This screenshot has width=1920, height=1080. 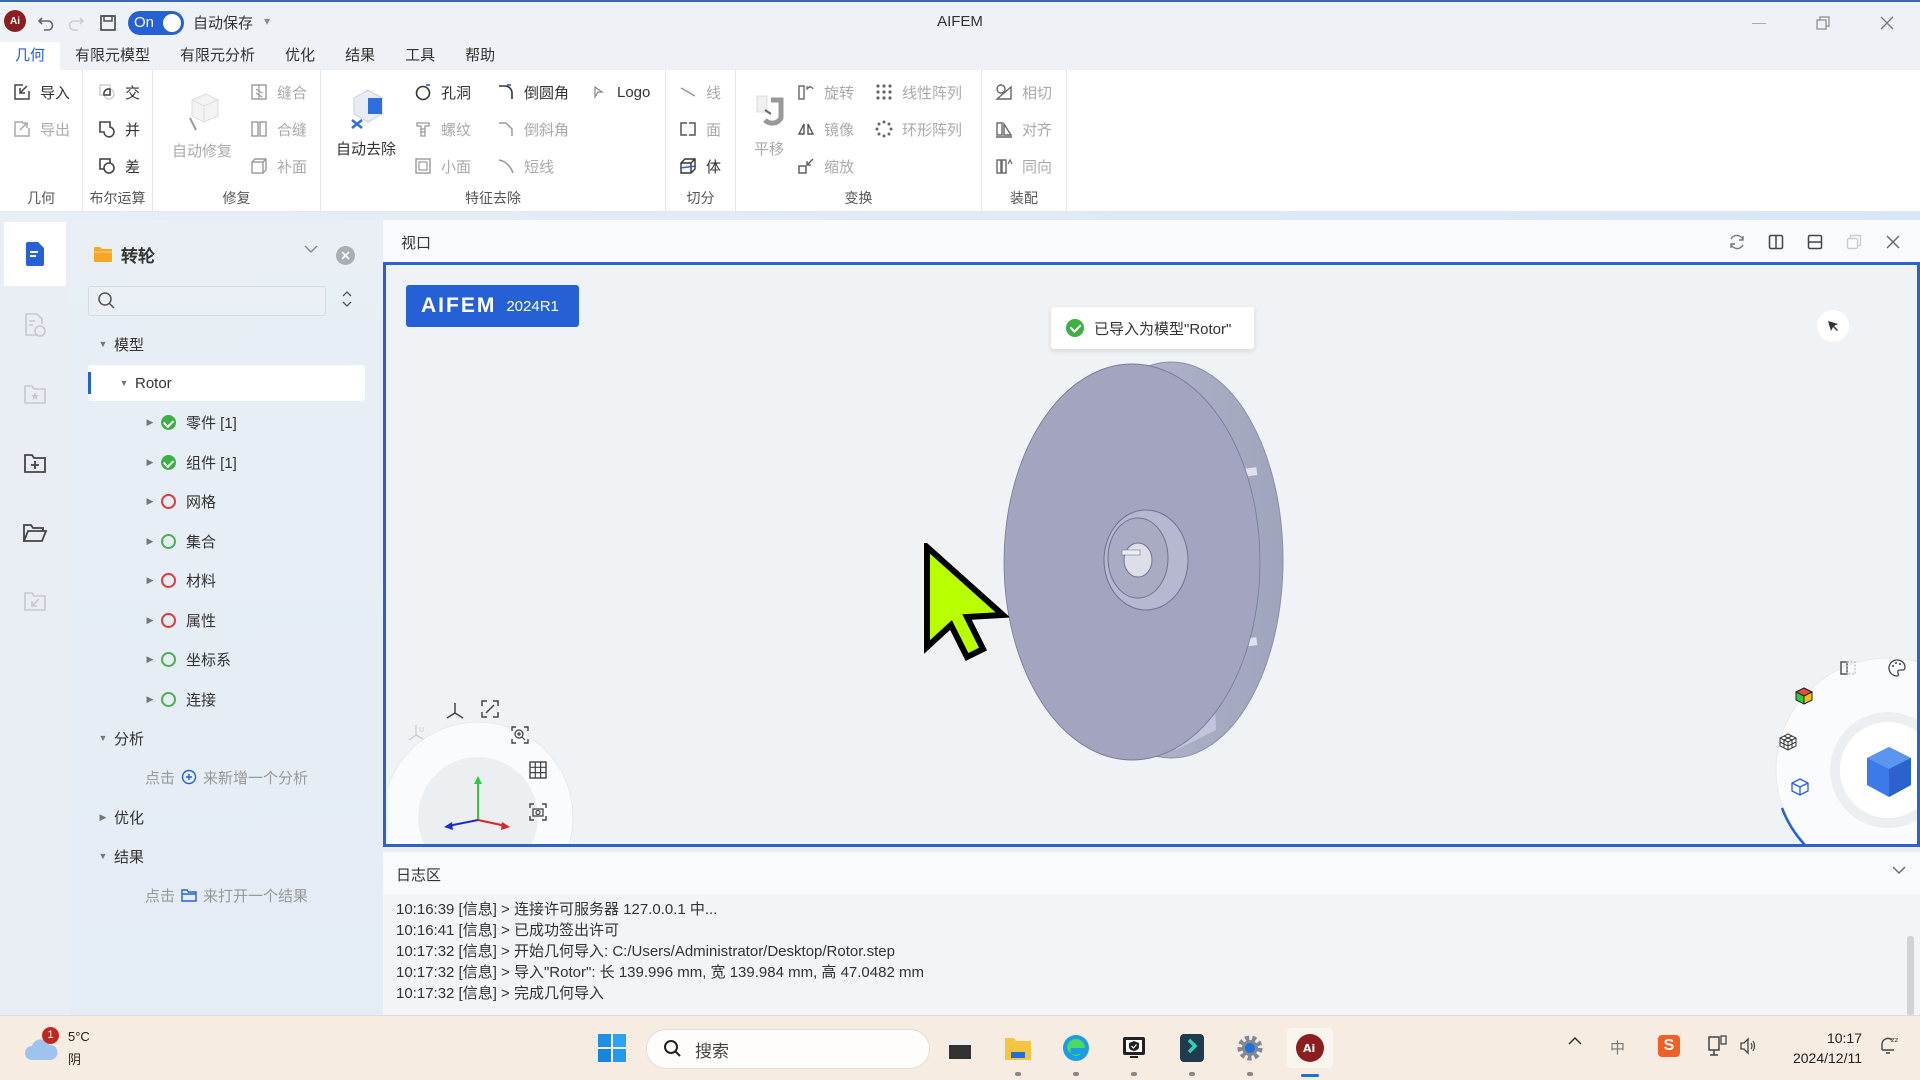 I want to click on rail-favorites-button, so click(x=35, y=394).